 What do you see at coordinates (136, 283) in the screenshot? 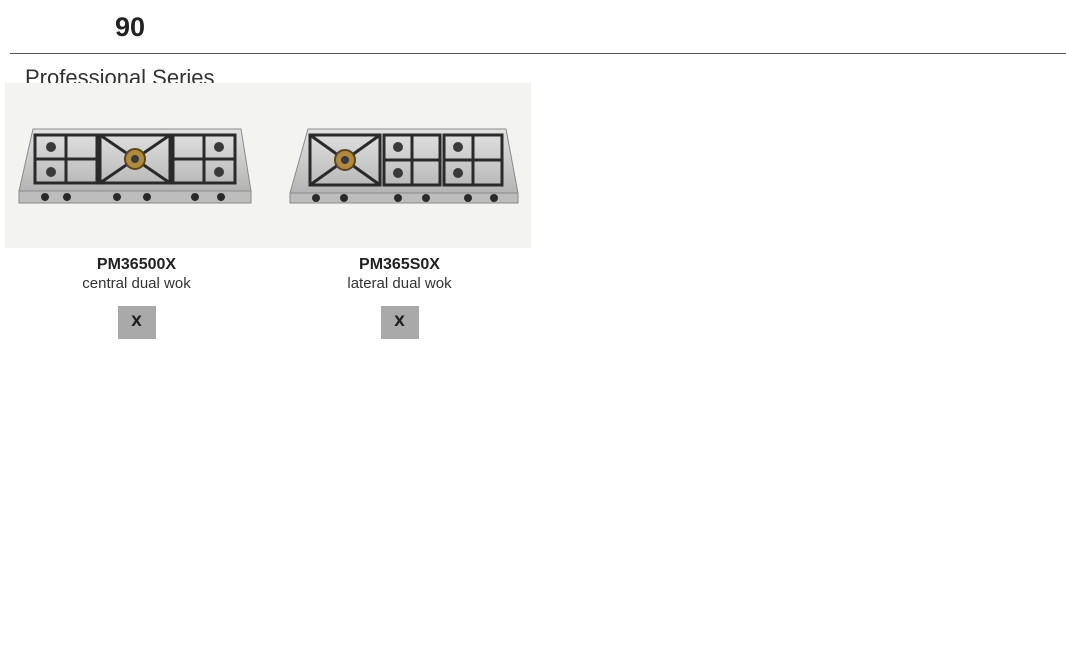
I see `model-description: central dual wok` at bounding box center [136, 283].